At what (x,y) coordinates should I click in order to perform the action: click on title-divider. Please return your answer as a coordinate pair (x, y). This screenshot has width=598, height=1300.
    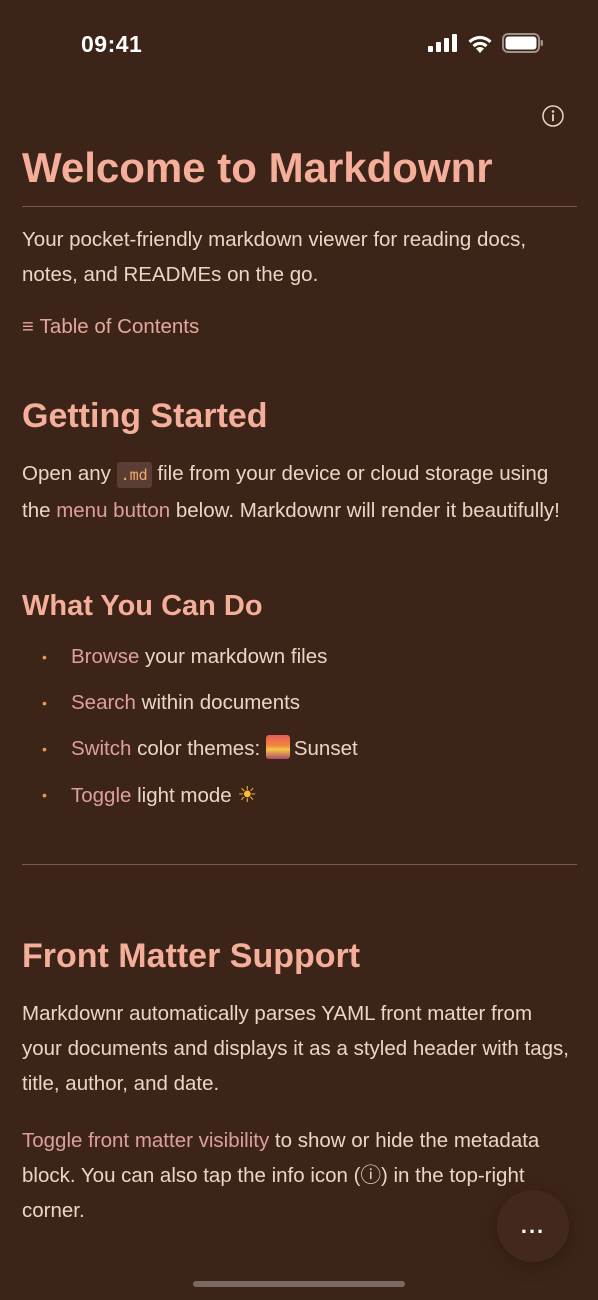
    Looking at the image, I should click on (299, 206).